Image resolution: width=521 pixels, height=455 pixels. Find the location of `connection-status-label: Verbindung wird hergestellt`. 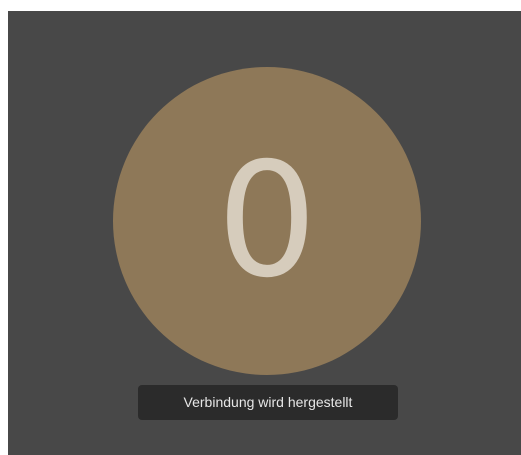

connection-status-label: Verbindung wird hergestellt is located at coordinates (268, 402).